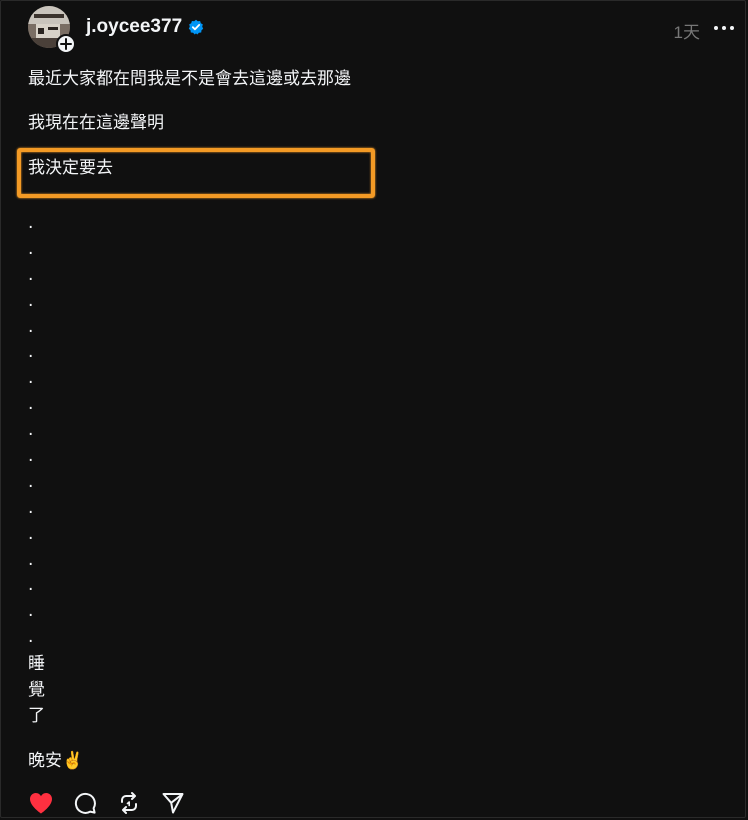 The image size is (748, 820). I want to click on avatar-wrapper, so click(52, 30).